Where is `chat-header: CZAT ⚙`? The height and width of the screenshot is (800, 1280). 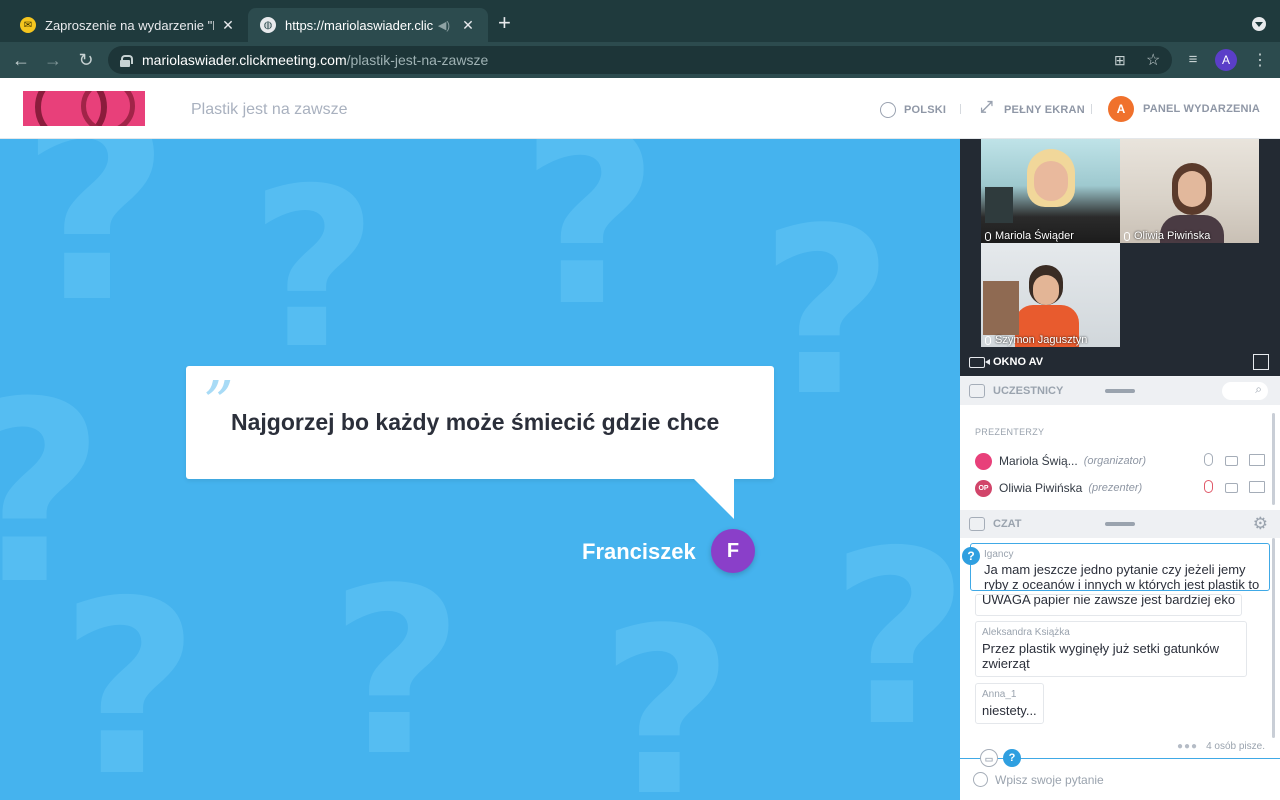 chat-header: CZAT ⚙ is located at coordinates (1120, 524).